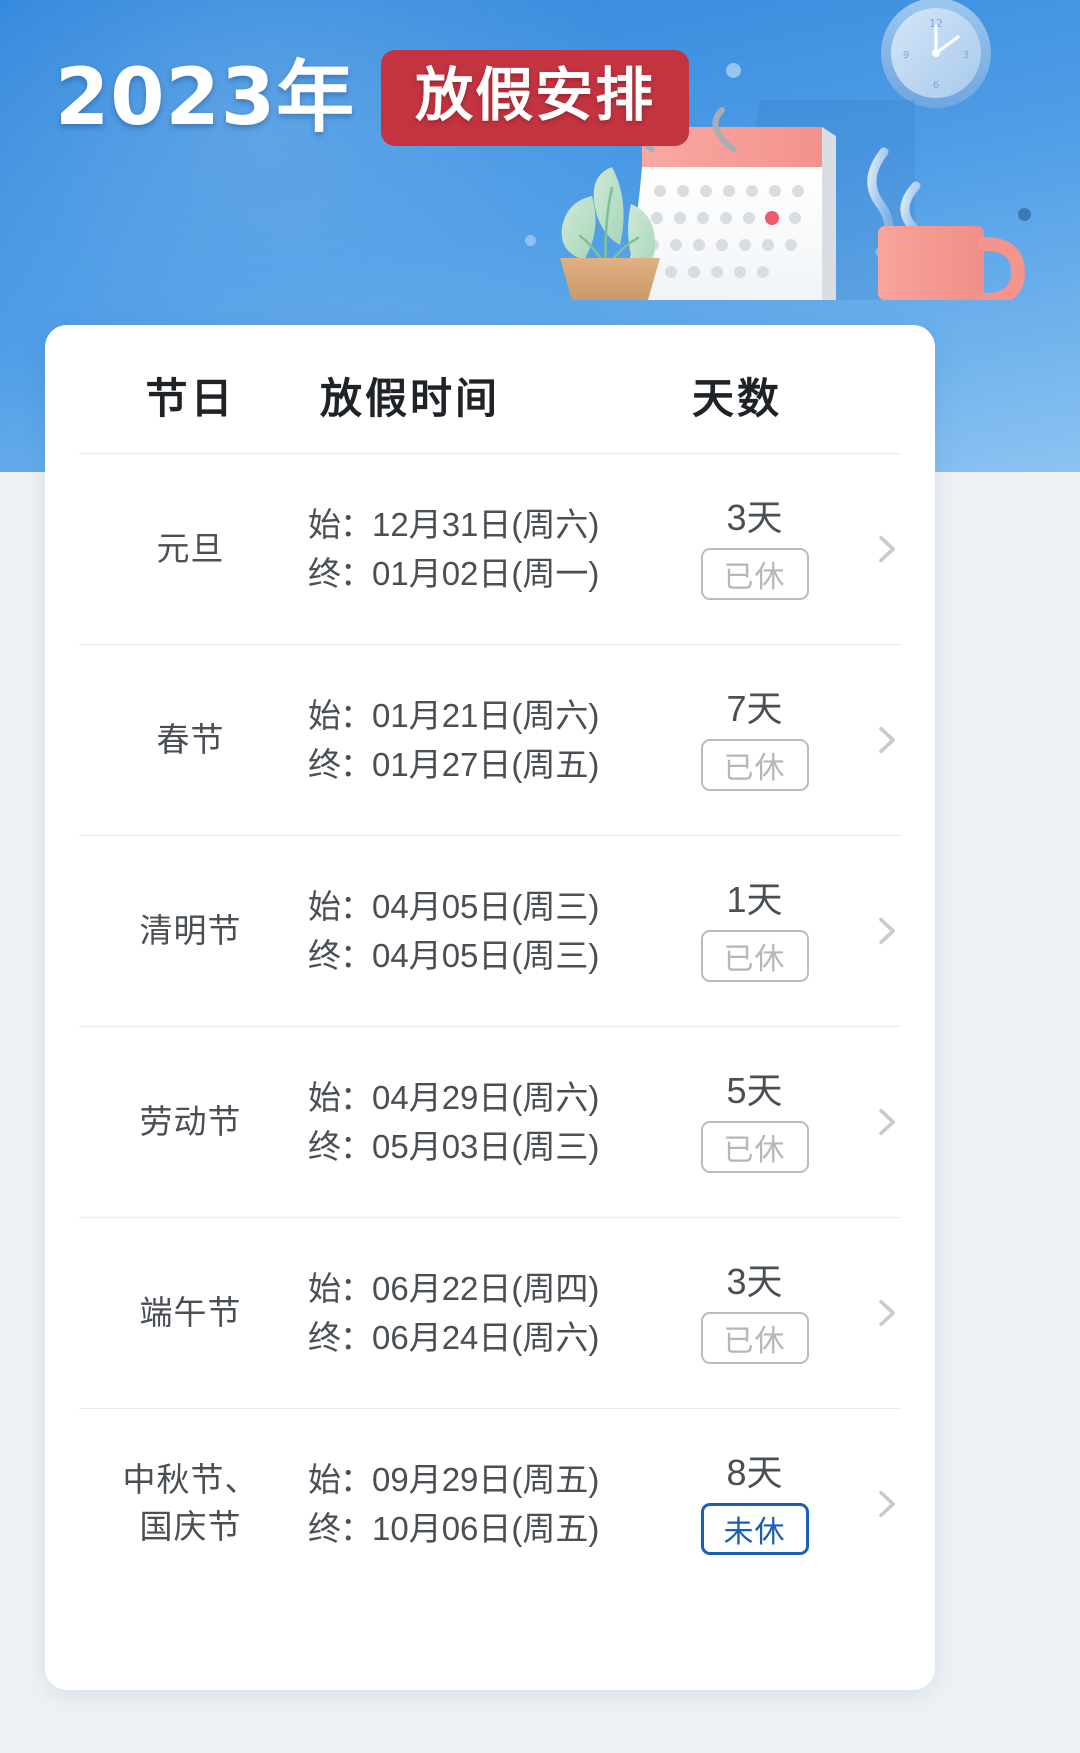 The width and height of the screenshot is (1080, 1753). Describe the element at coordinates (754, 1472) in the screenshot. I see `holiday-days-count: 8天` at that location.